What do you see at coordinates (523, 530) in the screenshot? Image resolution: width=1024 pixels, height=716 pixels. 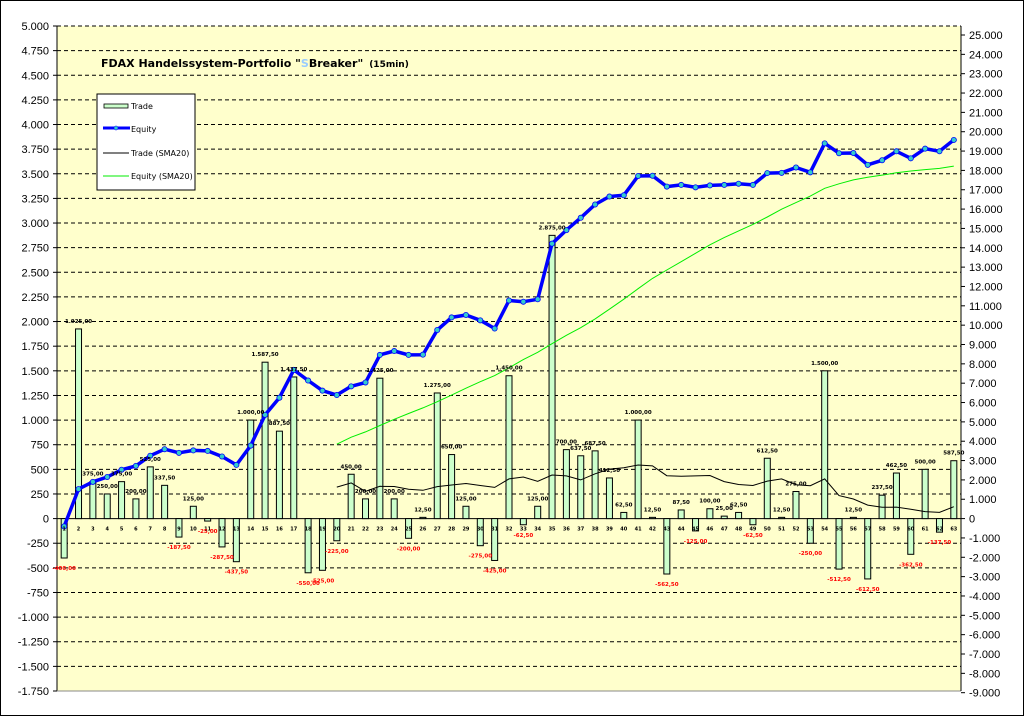 I see `category-label: 33` at bounding box center [523, 530].